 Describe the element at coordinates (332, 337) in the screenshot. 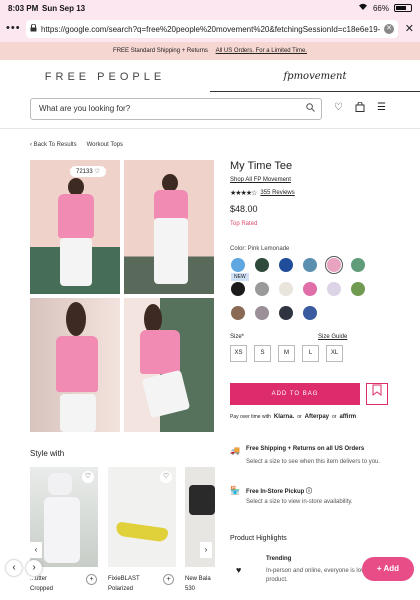

I see `size-guide-link: Size Guide` at that location.